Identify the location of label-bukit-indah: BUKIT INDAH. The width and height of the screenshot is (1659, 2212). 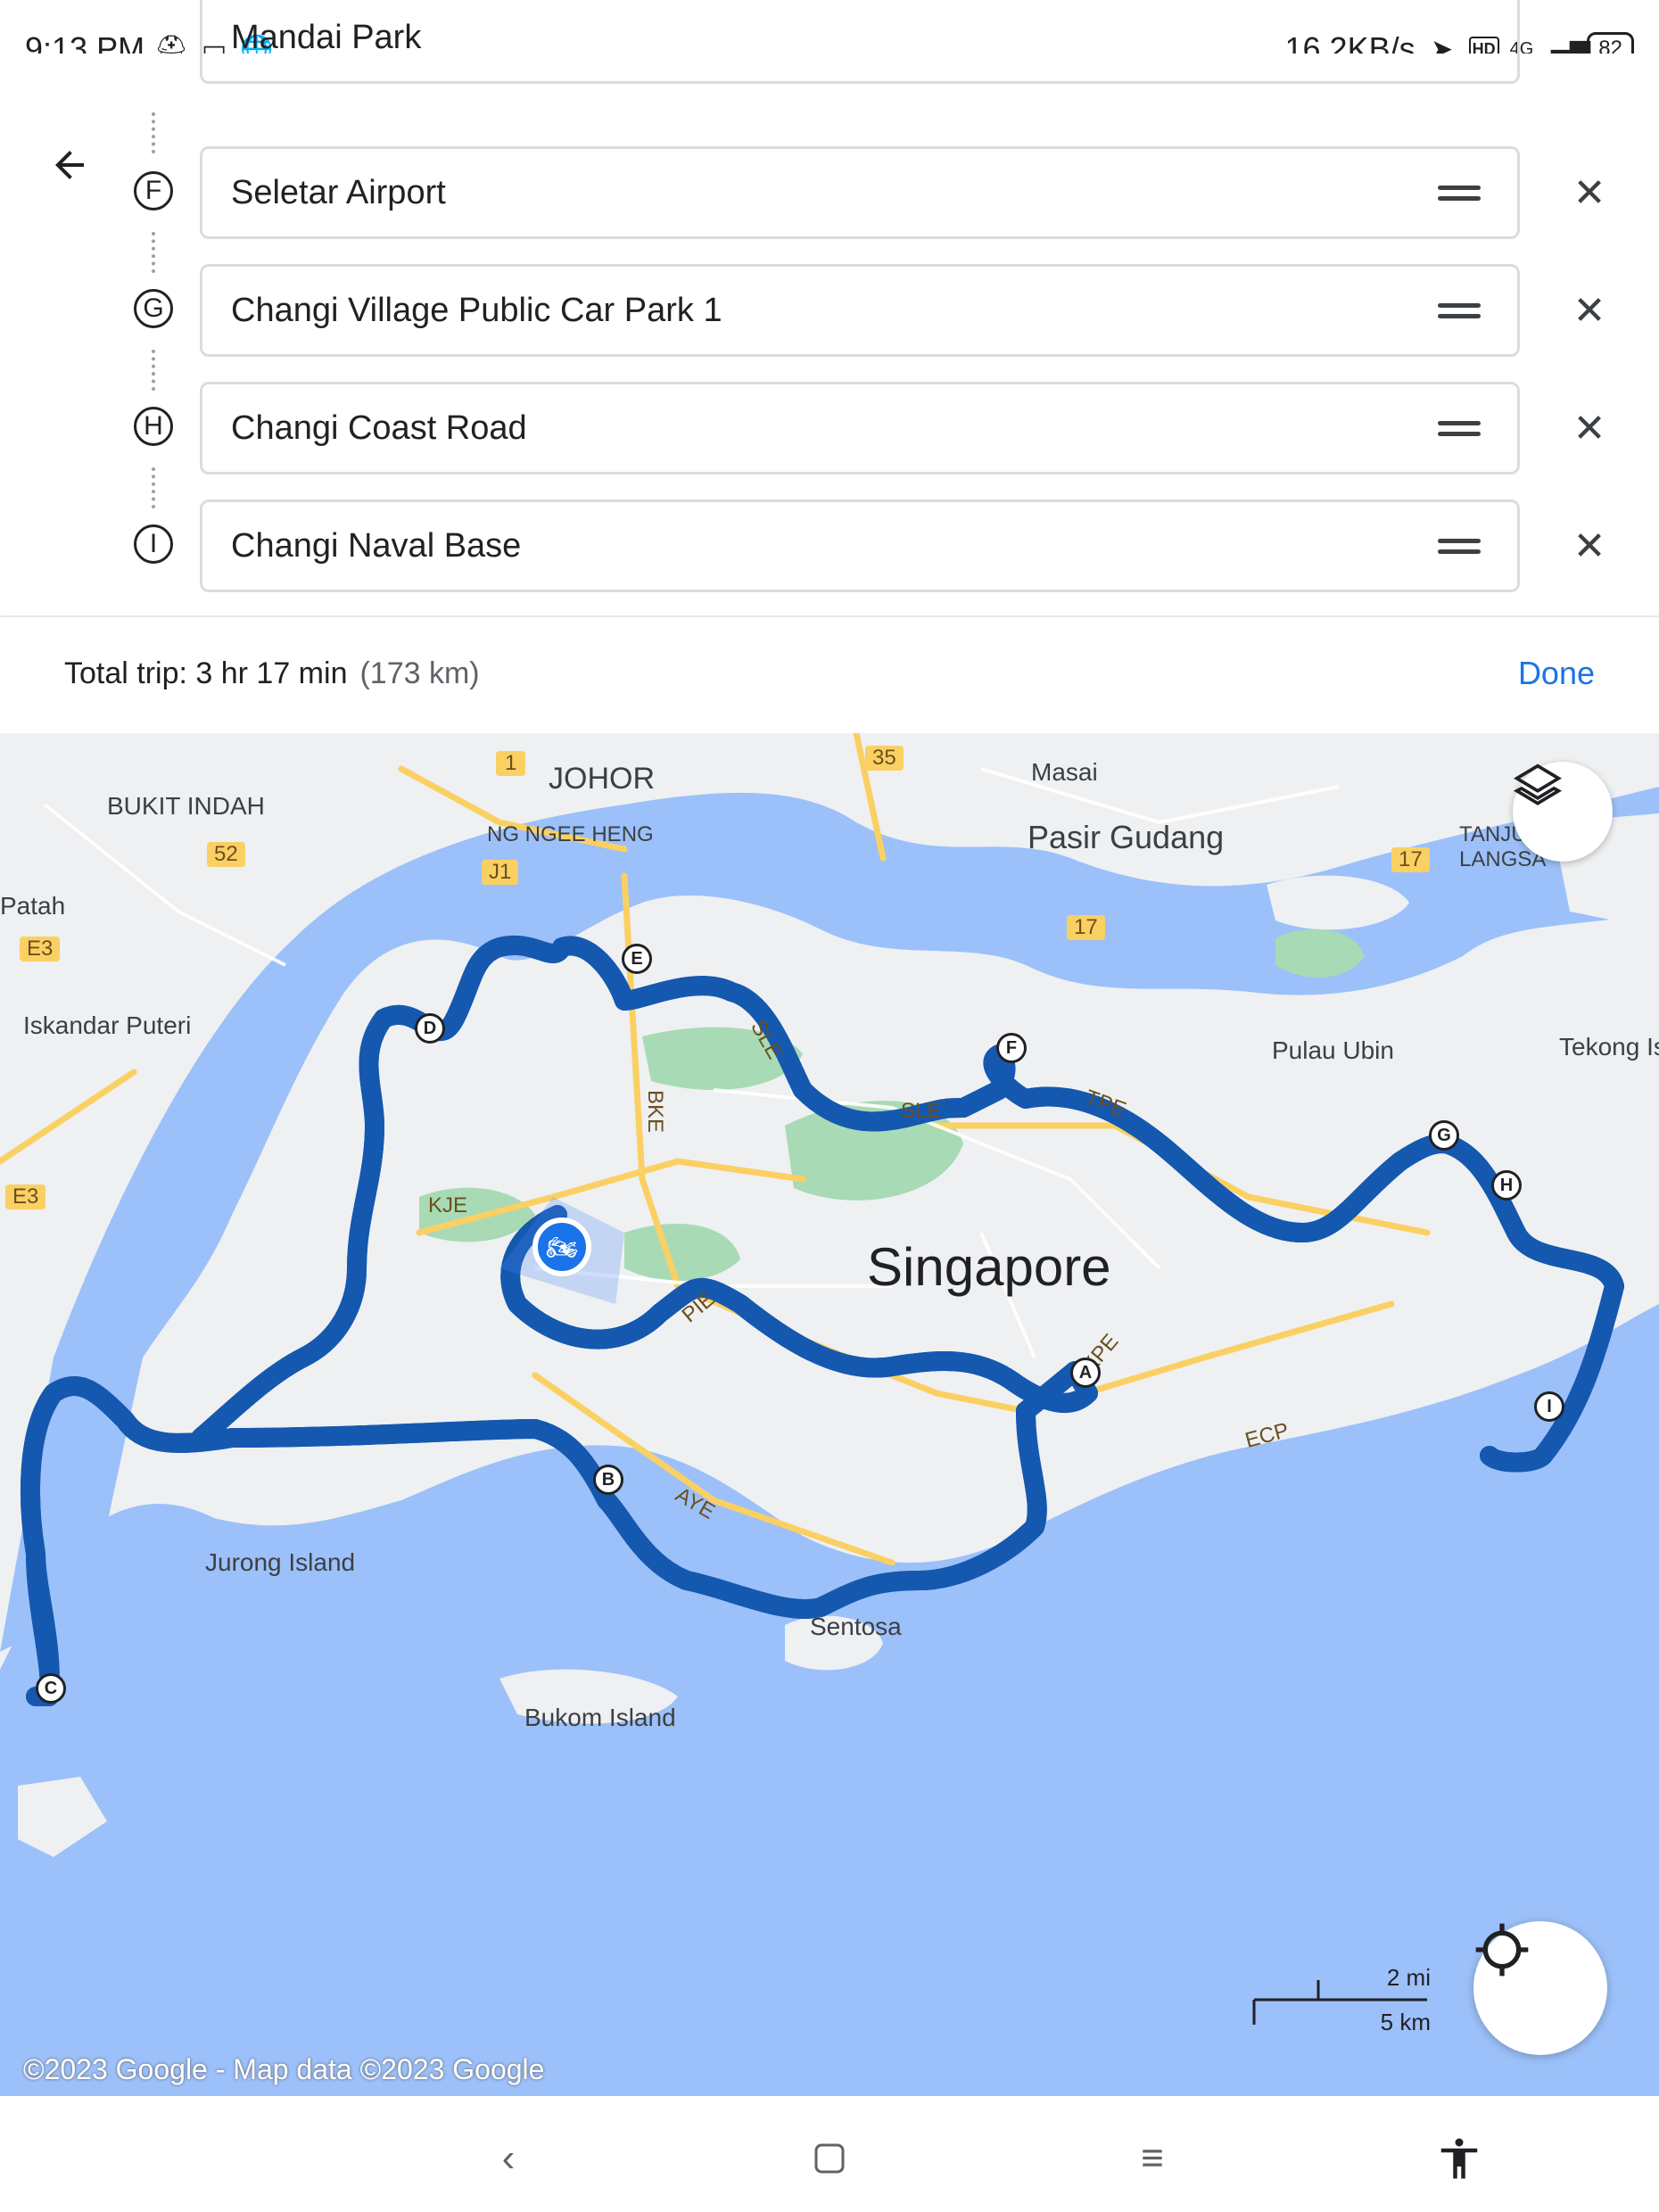
(186, 806).